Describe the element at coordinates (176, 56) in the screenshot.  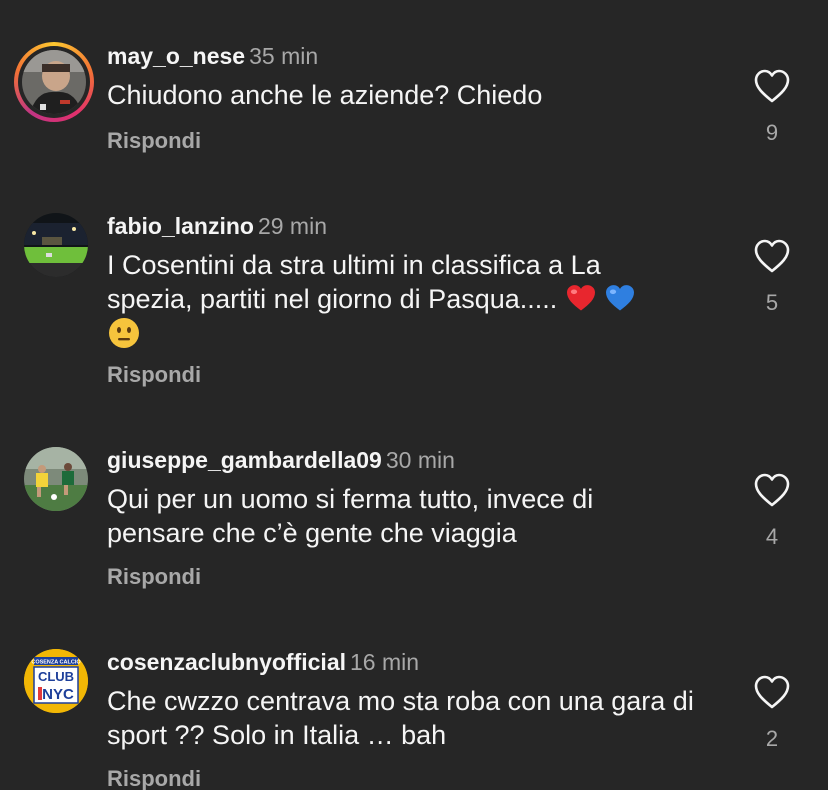
I see `username: may_o_nese` at that location.